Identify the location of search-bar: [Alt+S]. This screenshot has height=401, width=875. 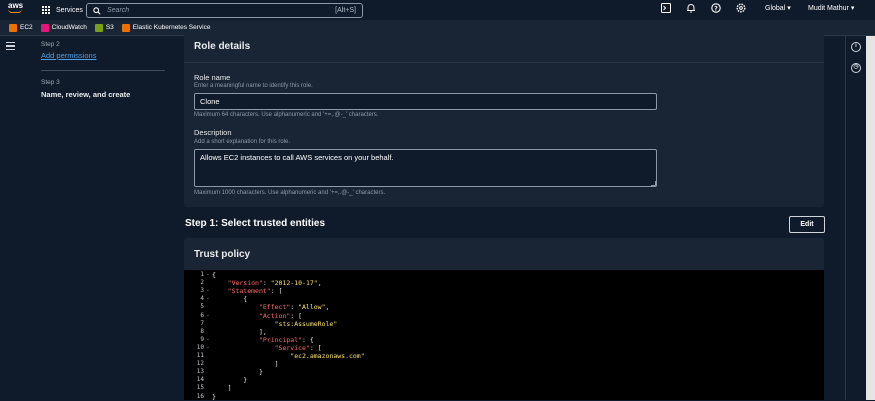
(224, 10).